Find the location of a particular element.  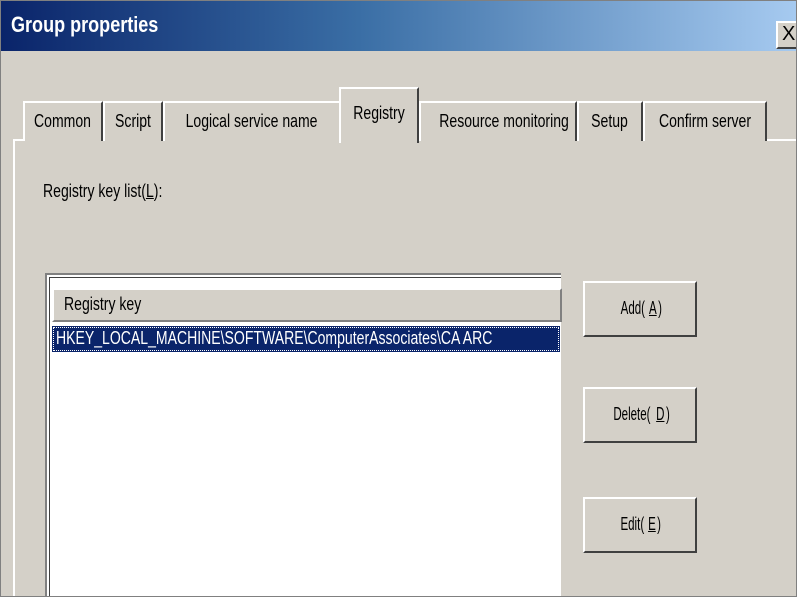

close-button: X is located at coordinates (786, 35).